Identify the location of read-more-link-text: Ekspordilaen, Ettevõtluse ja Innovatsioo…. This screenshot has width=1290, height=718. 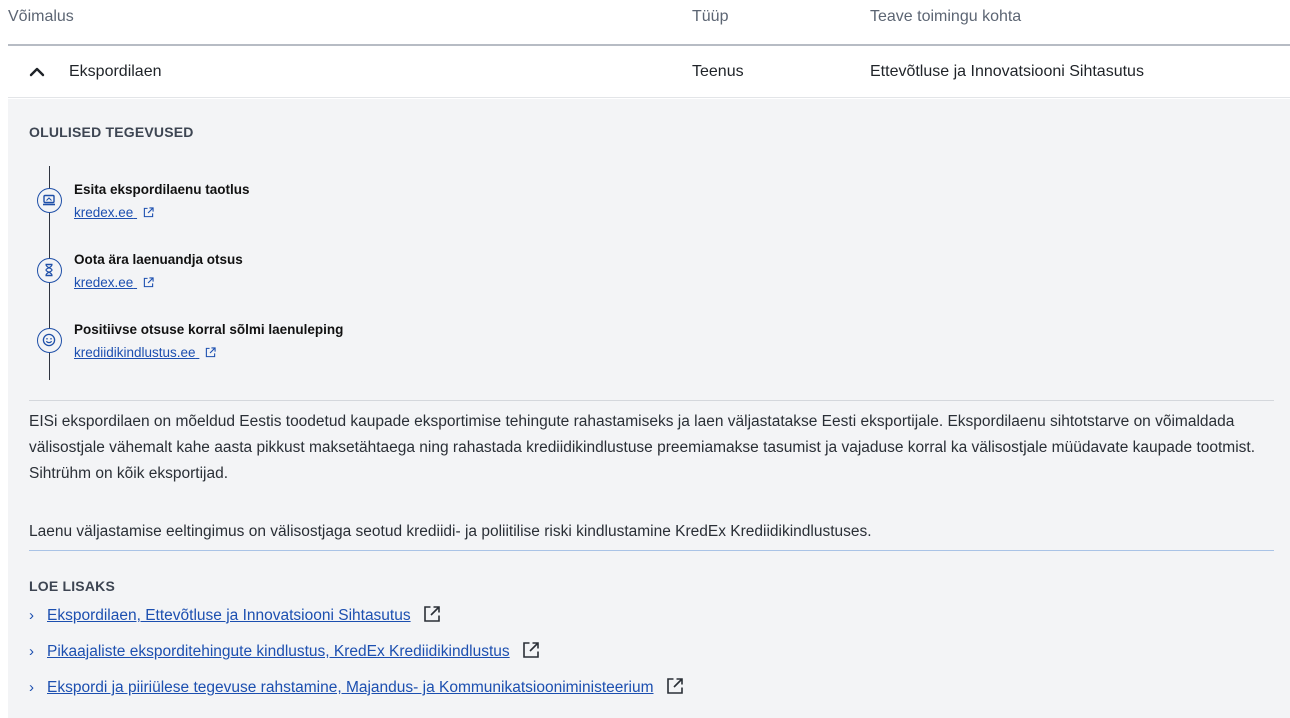
(229, 615).